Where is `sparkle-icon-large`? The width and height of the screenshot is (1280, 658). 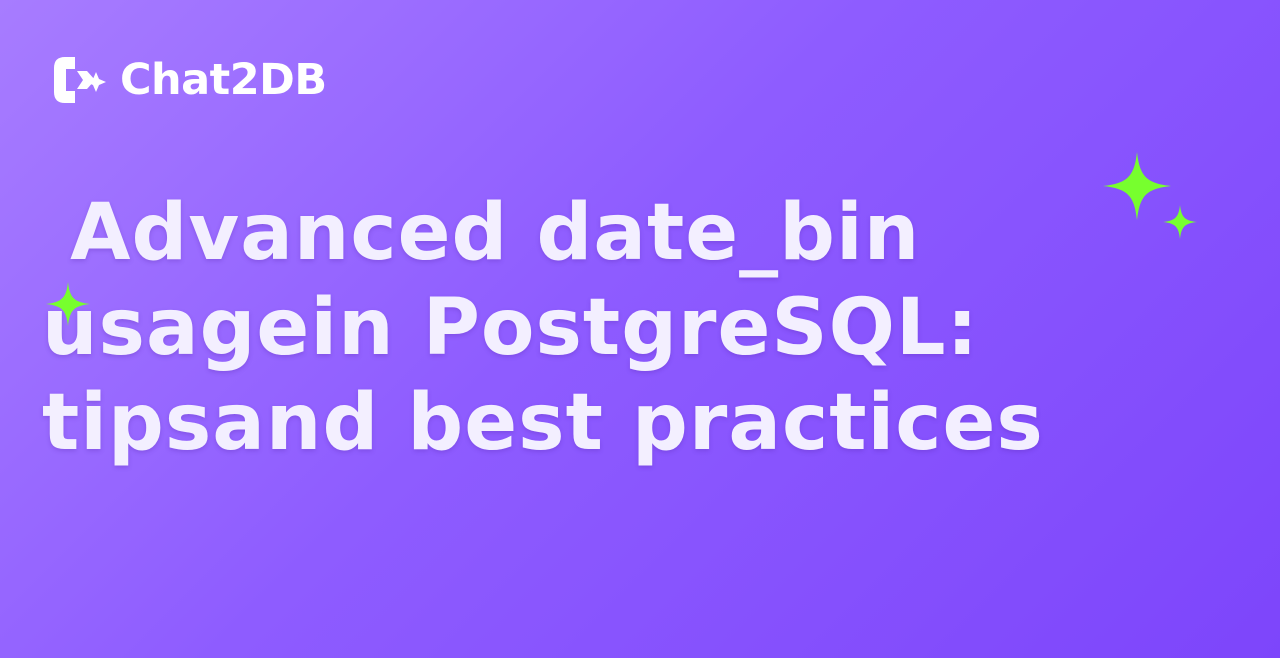
sparkle-icon-large is located at coordinates (1137, 186).